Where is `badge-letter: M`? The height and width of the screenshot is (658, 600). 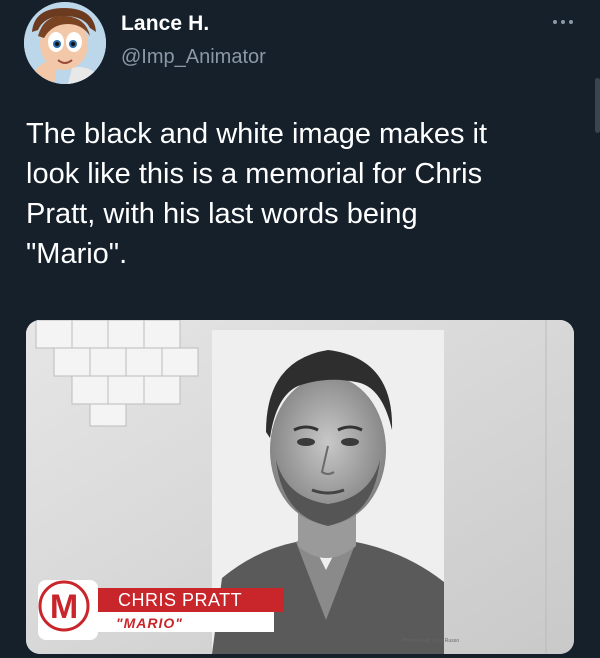
badge-letter: M is located at coordinates (64, 607).